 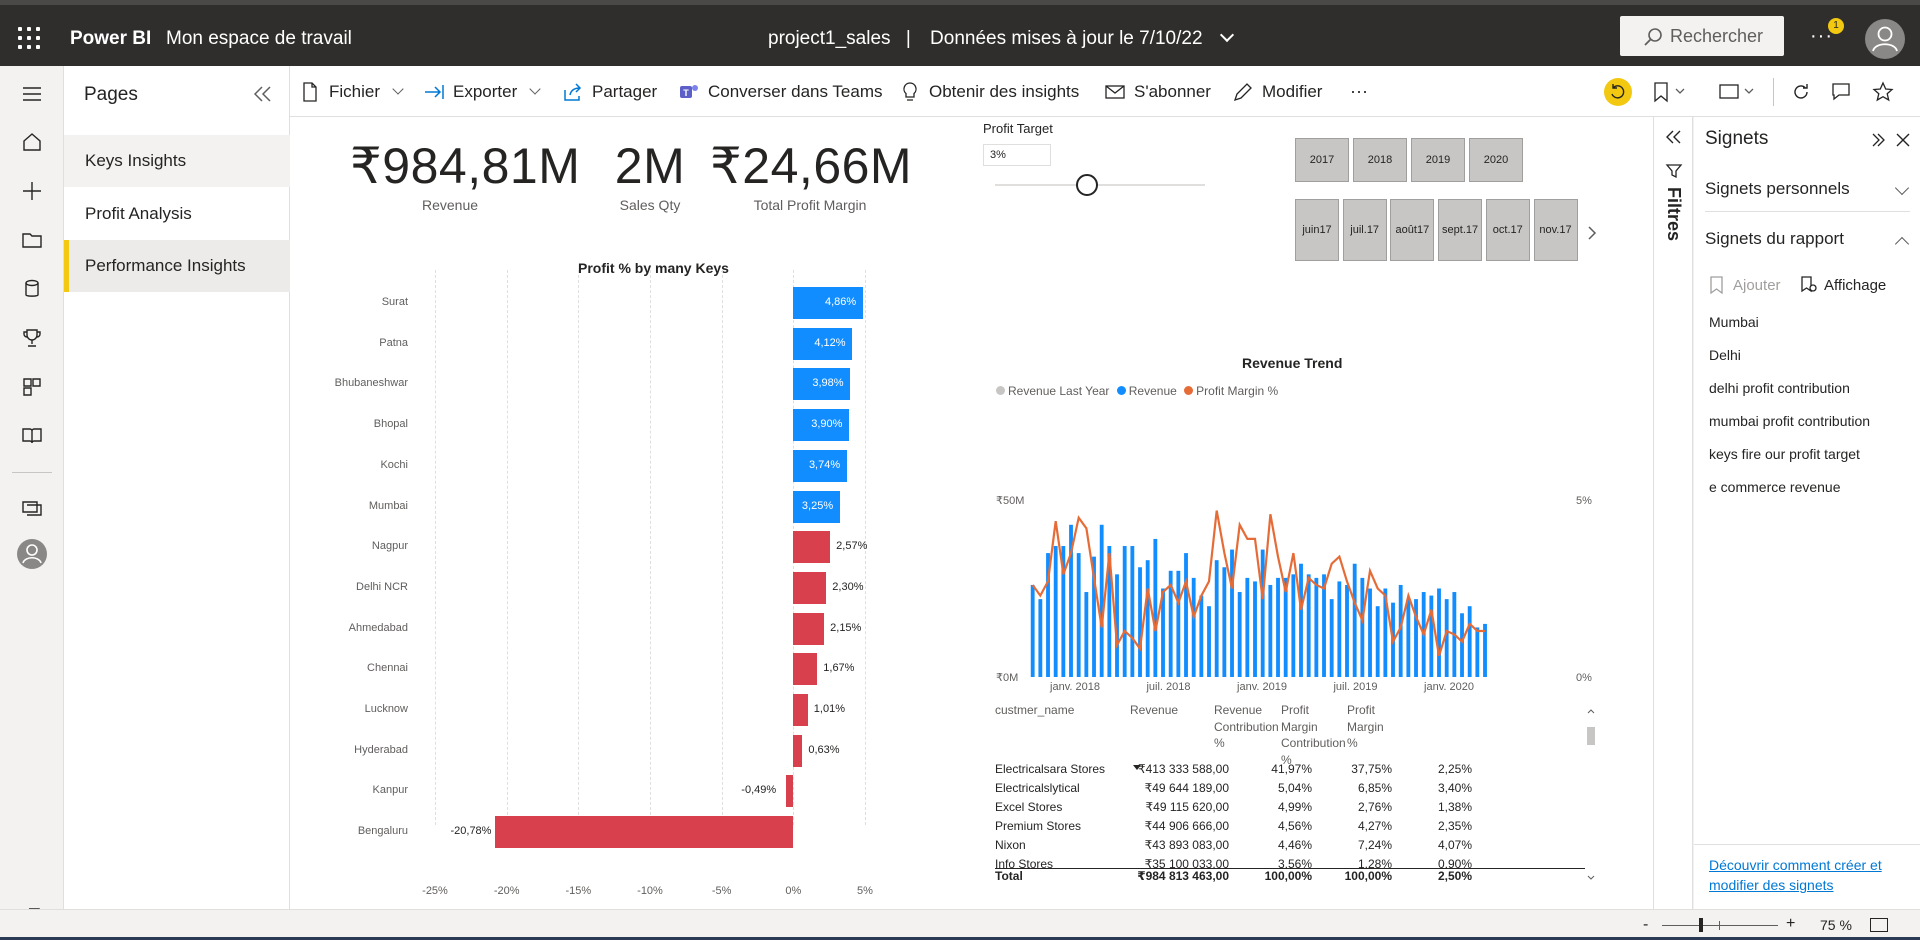 I want to click on refresh-icon, so click(x=1801, y=92).